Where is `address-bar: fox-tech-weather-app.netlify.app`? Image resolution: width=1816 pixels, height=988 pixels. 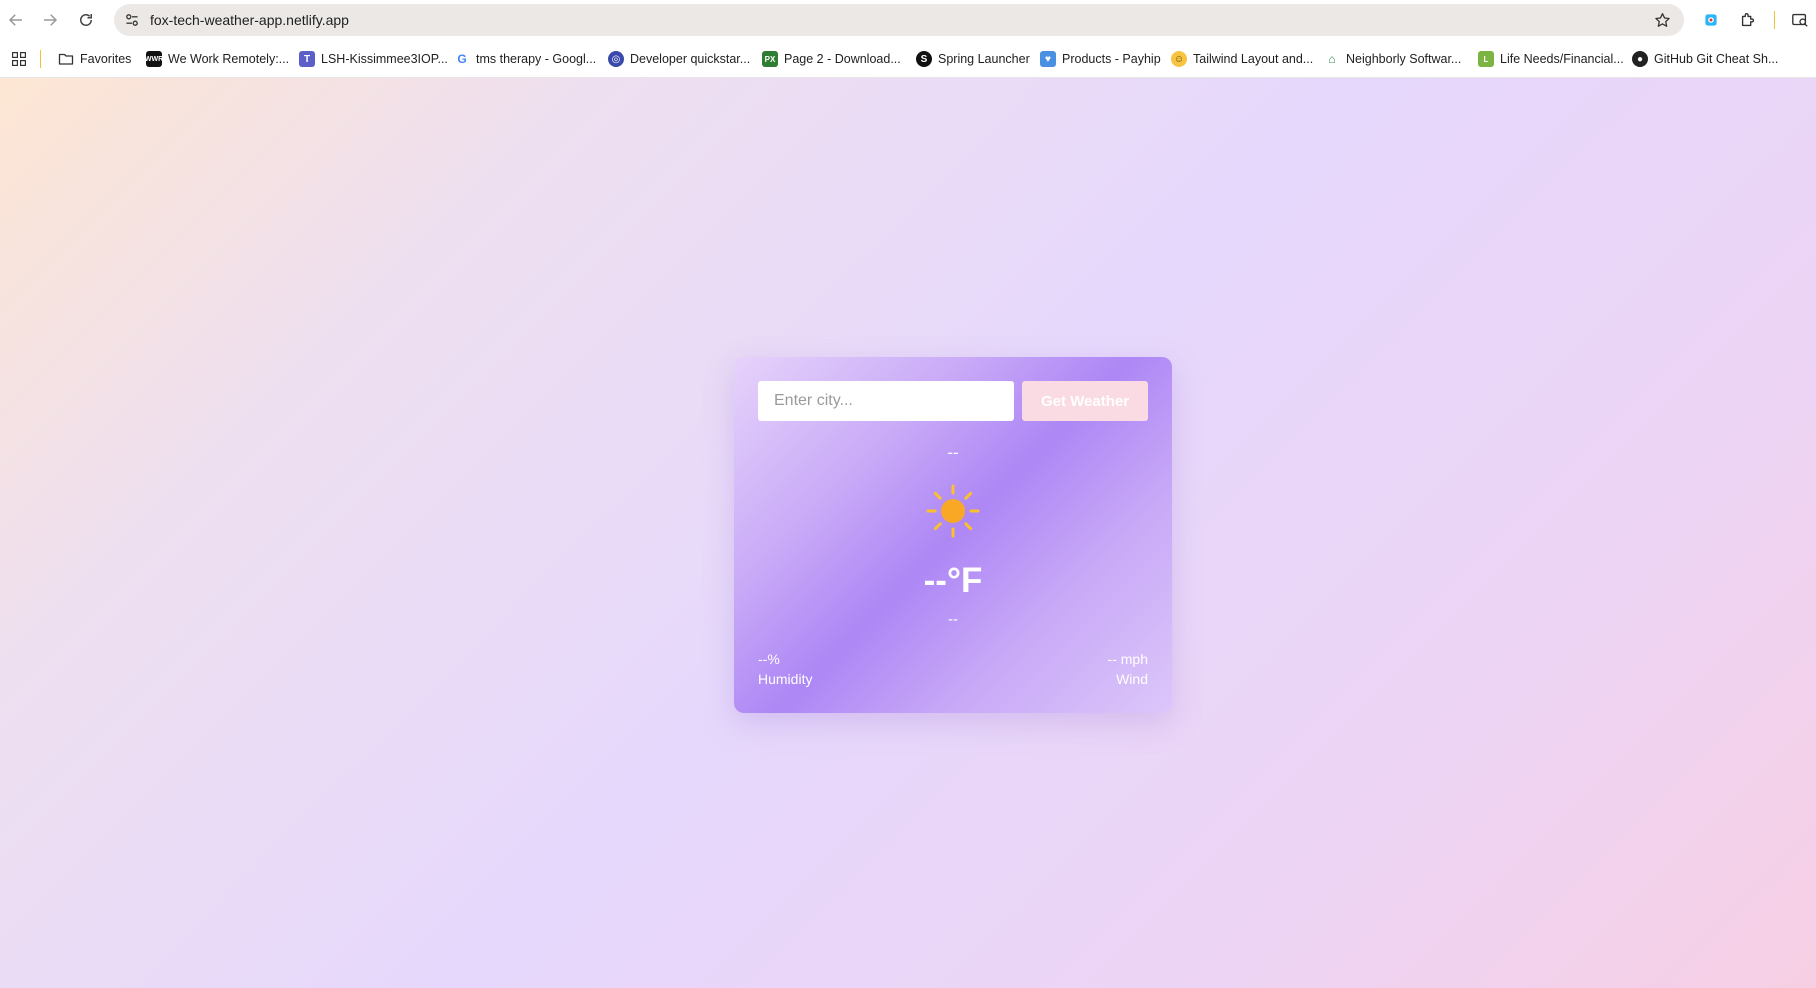
address-bar: fox-tech-weather-app.netlify.app is located at coordinates (899, 20).